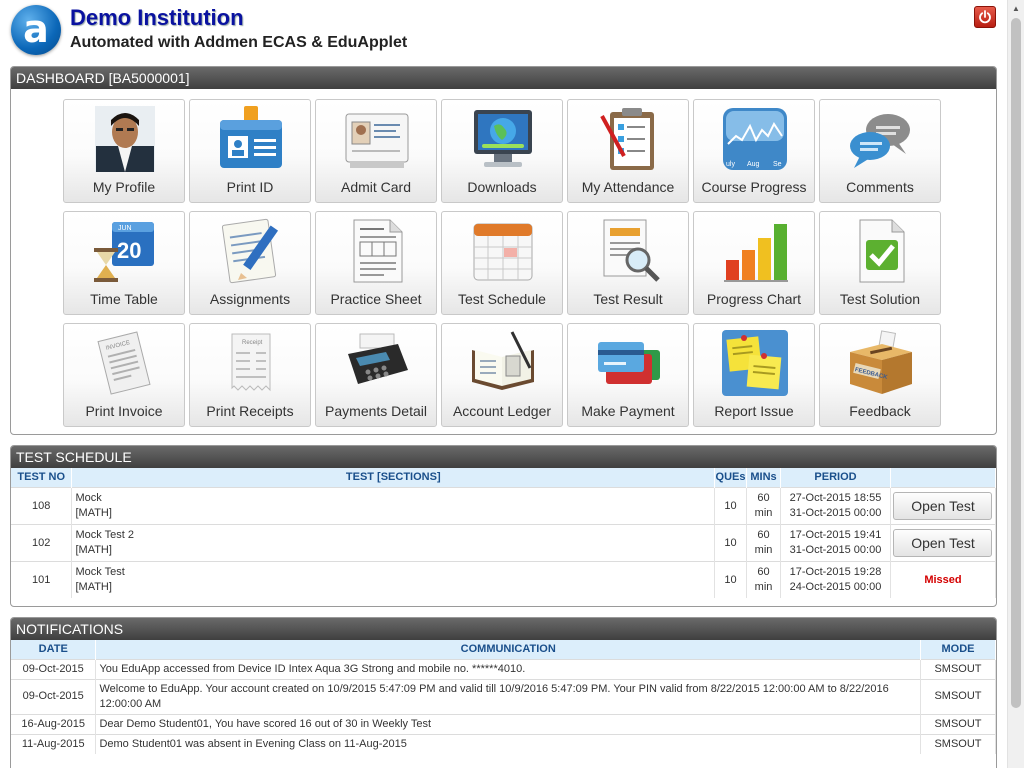  I want to click on tile-test-result: Test Result, so click(628, 263).